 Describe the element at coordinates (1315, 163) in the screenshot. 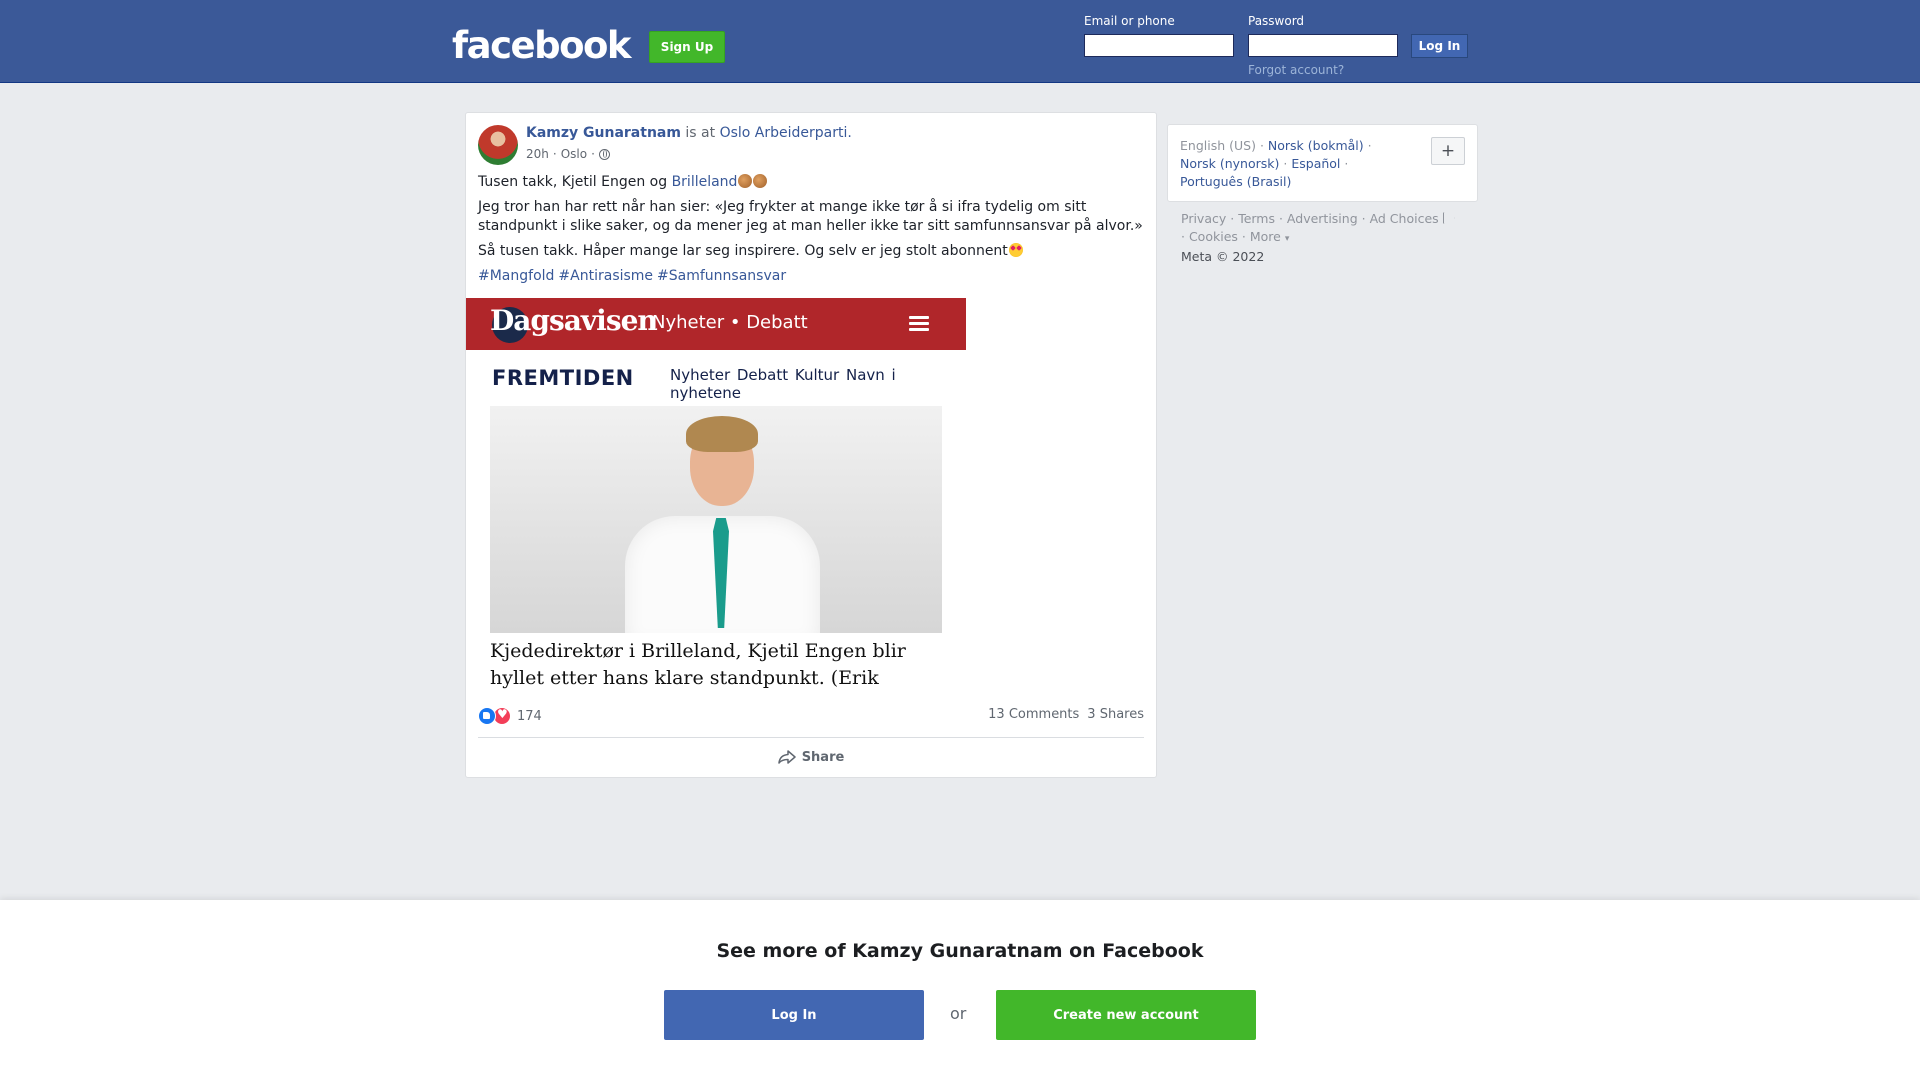

I see `language-link: Español` at that location.